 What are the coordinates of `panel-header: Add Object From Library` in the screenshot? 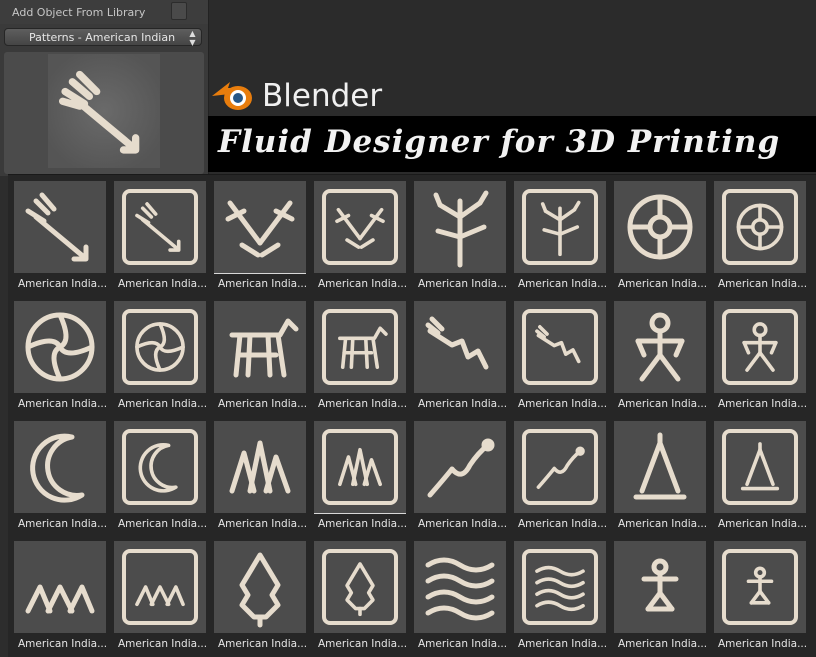 It's located at (104, 12).